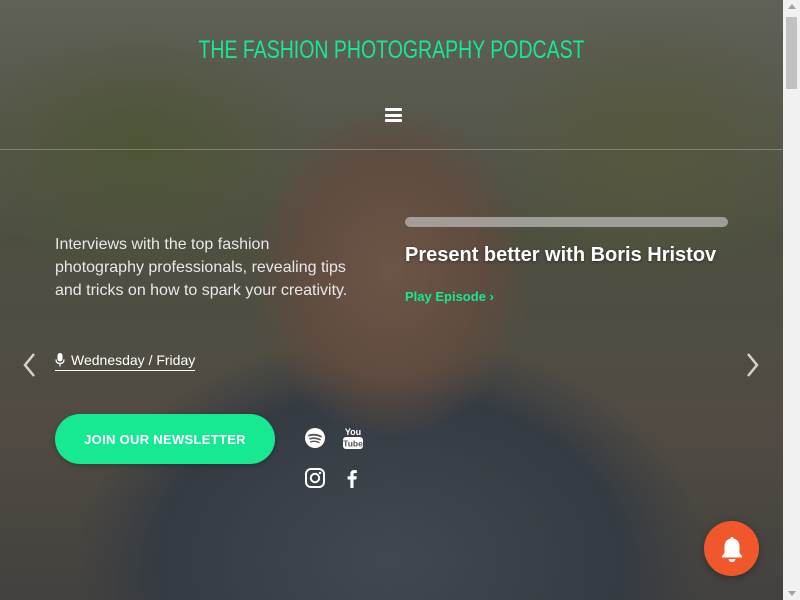 This screenshot has width=800, height=600. What do you see at coordinates (315, 478) in the screenshot?
I see `instagram-icon` at bounding box center [315, 478].